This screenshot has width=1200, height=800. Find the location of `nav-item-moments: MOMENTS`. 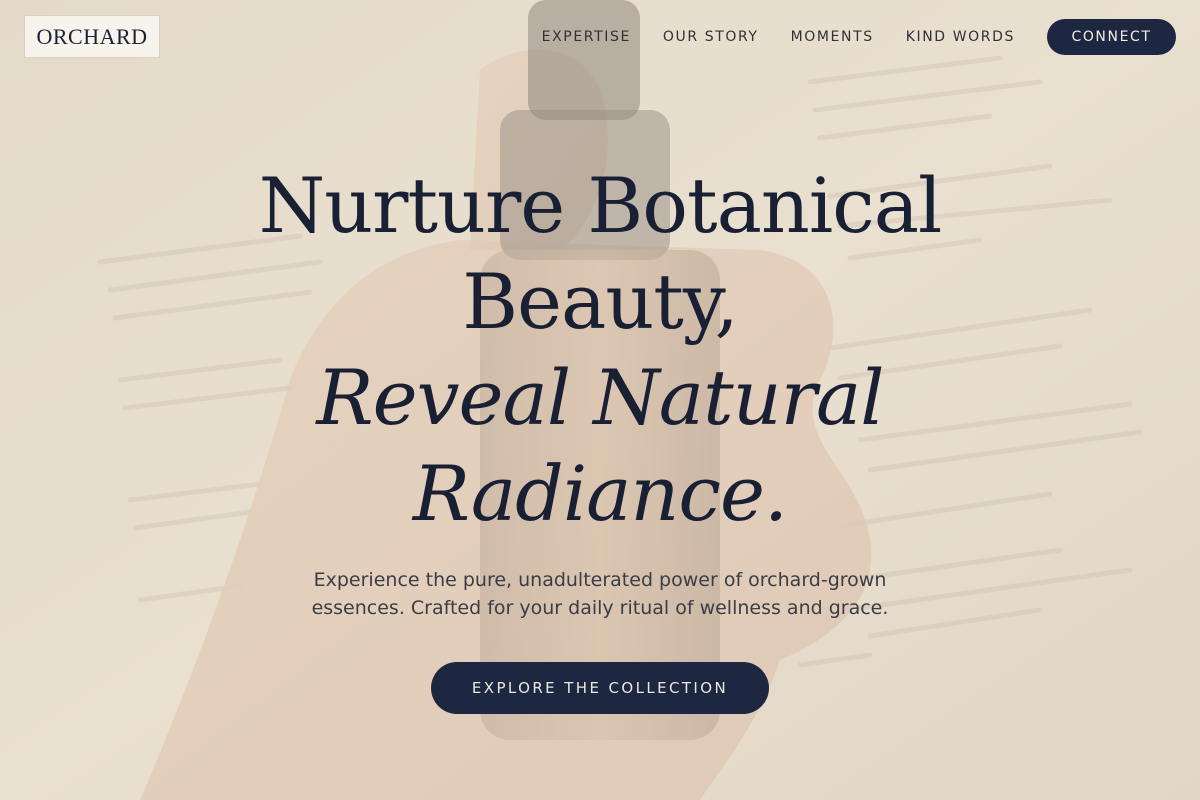

nav-item-moments: MOMENTS is located at coordinates (832, 37).